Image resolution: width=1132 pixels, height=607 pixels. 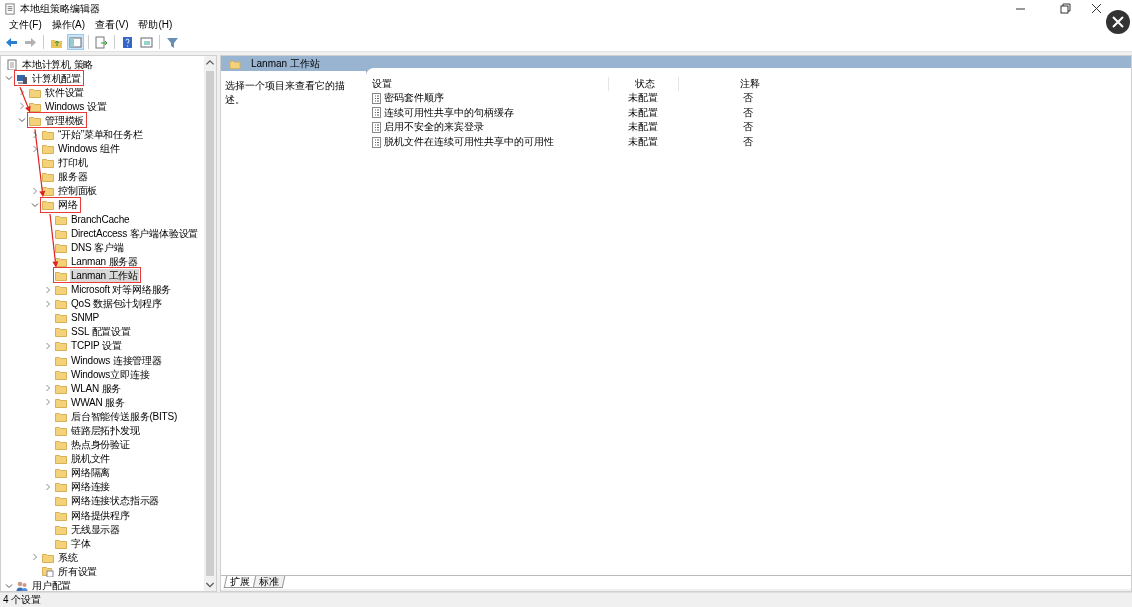 I want to click on tree-item: TCPIP 设置, so click(x=96, y=346).